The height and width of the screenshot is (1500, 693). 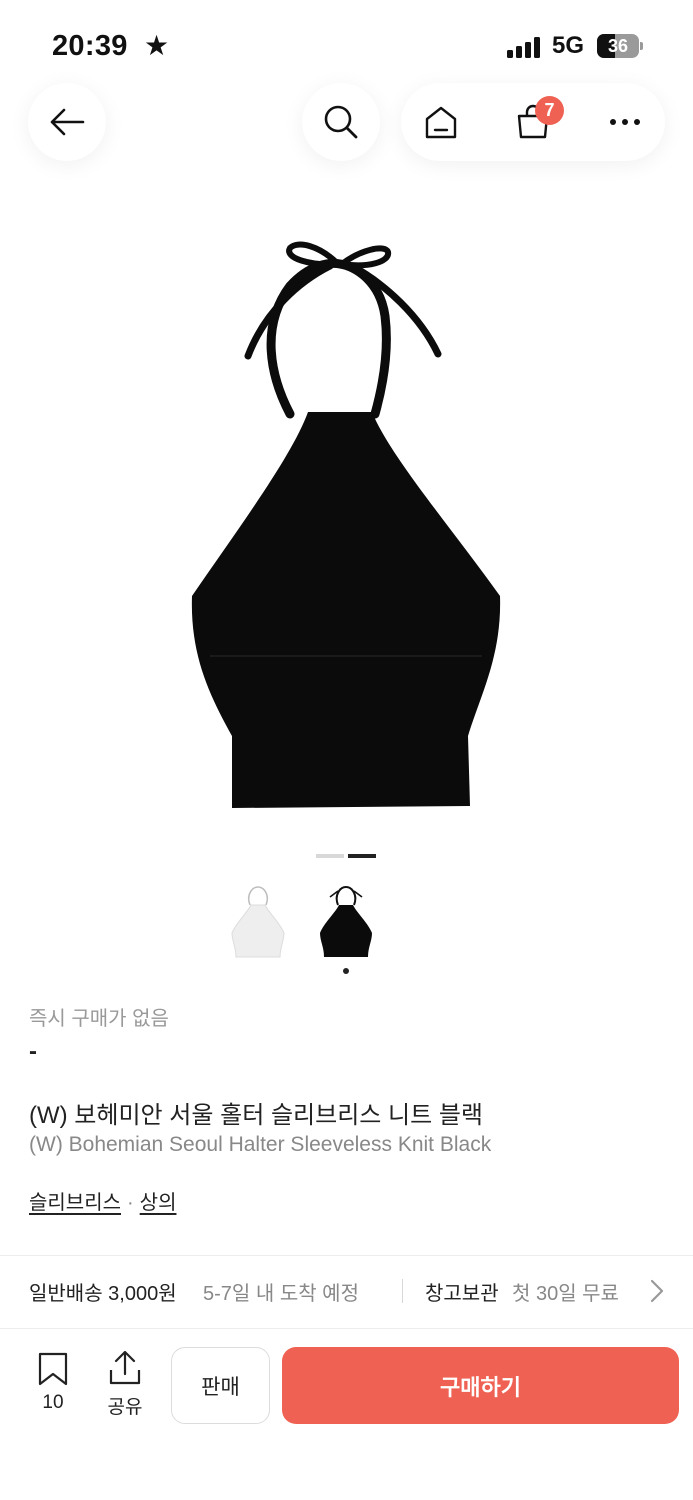 I want to click on thumbnail-black, so click(x=346, y=922).